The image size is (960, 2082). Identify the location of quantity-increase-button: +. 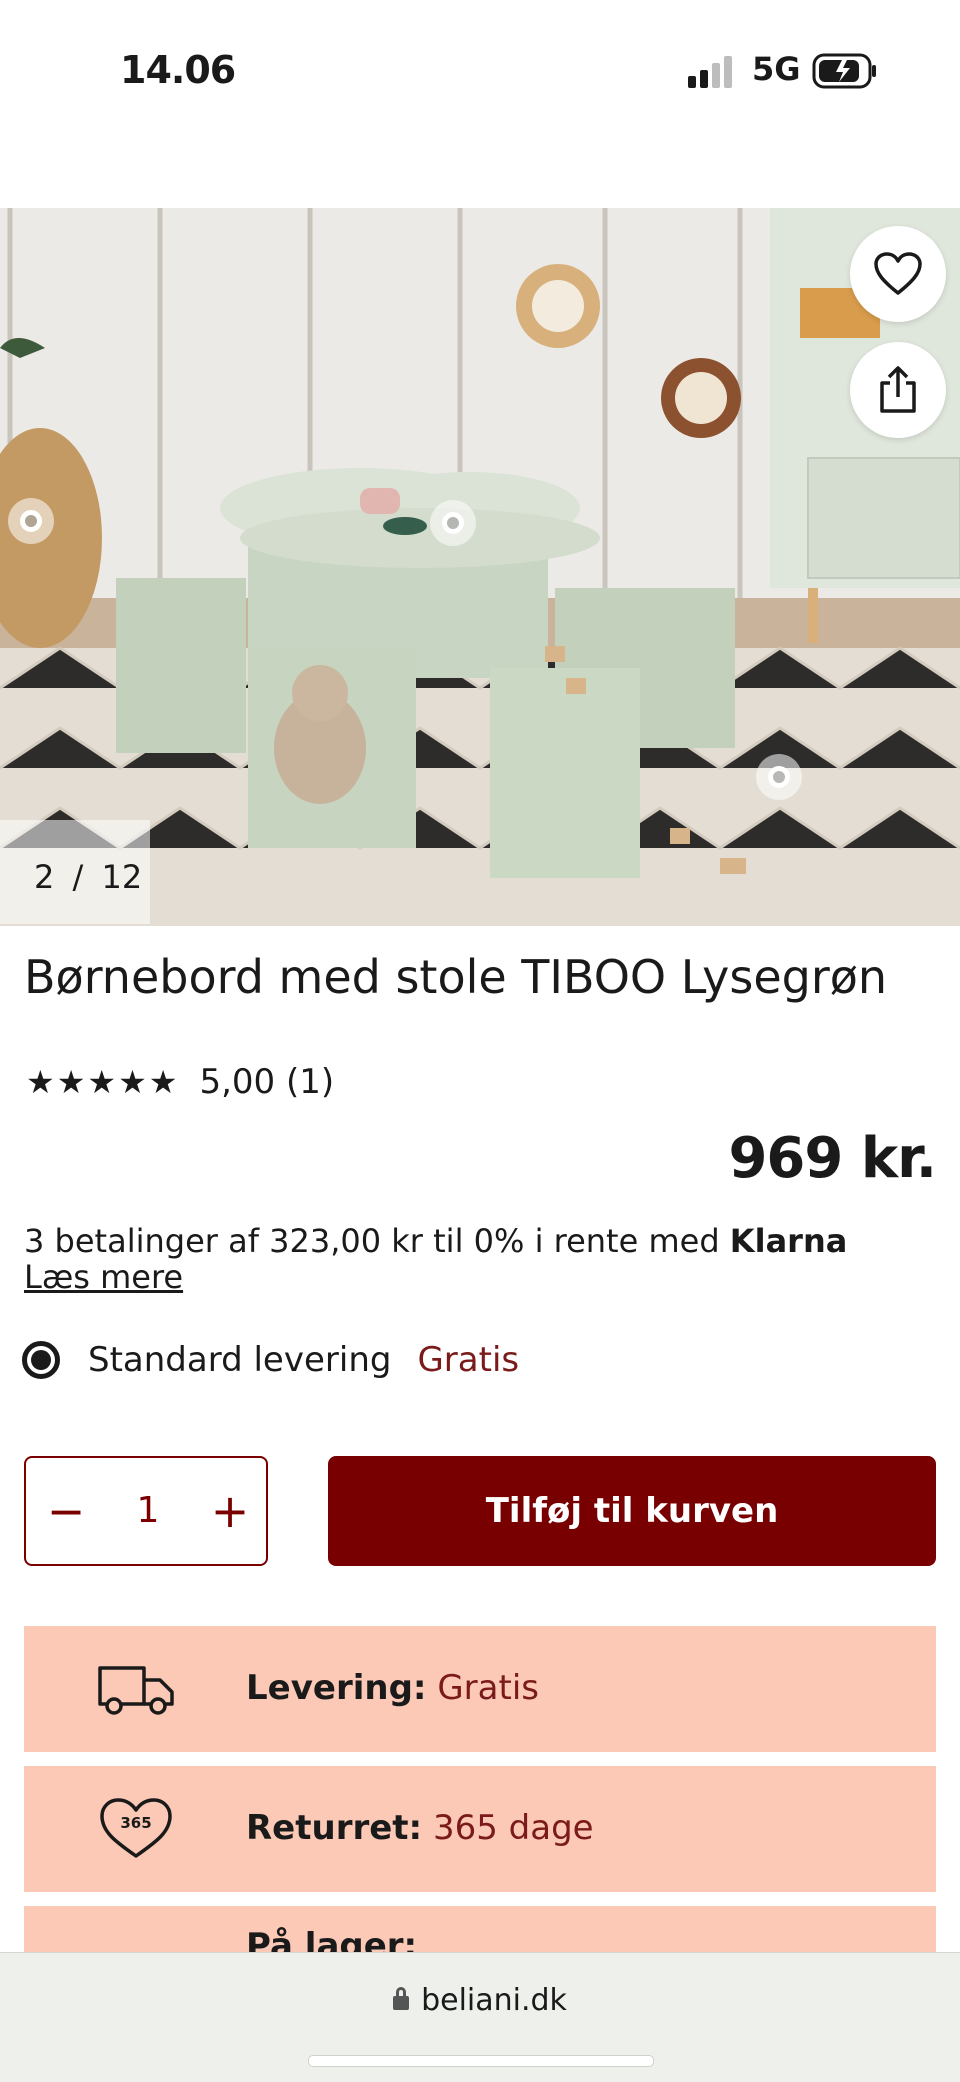
(230, 1511).